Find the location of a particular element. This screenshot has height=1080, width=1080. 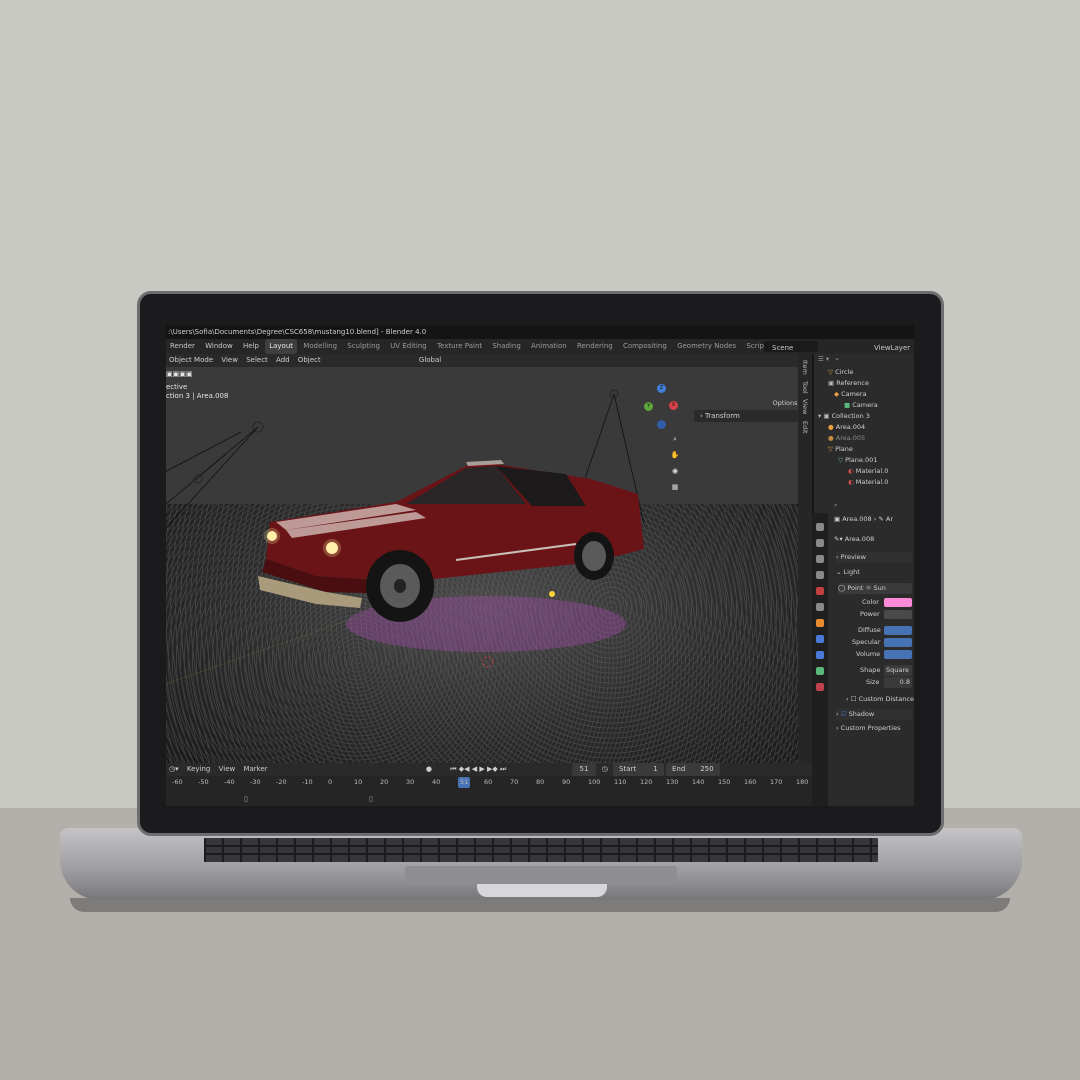

outliner-header: ☰ ▾ ⌕ is located at coordinates (828, 359).